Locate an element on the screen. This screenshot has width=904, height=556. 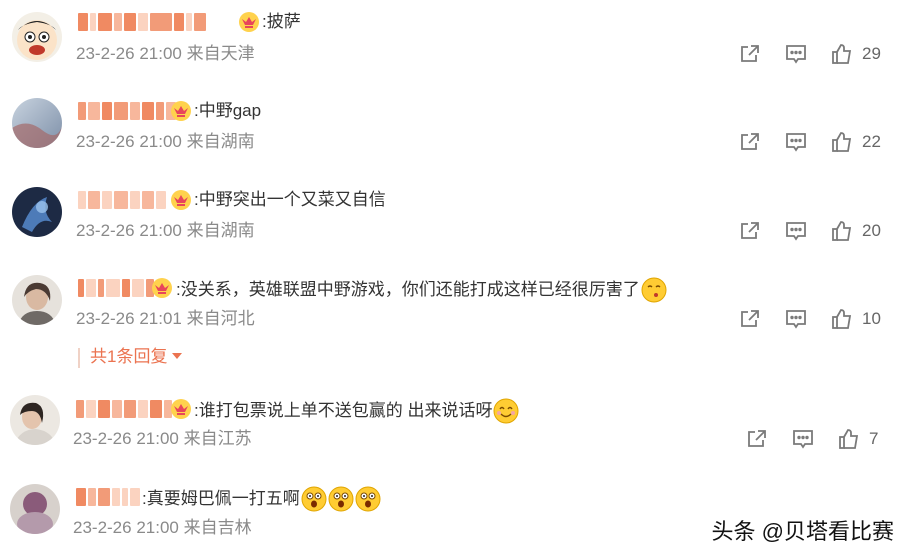
comment-text: :没关系，英雄联盟中野游戏，你们还能打成这样已经很厉害了 is located at coordinates (421, 290).